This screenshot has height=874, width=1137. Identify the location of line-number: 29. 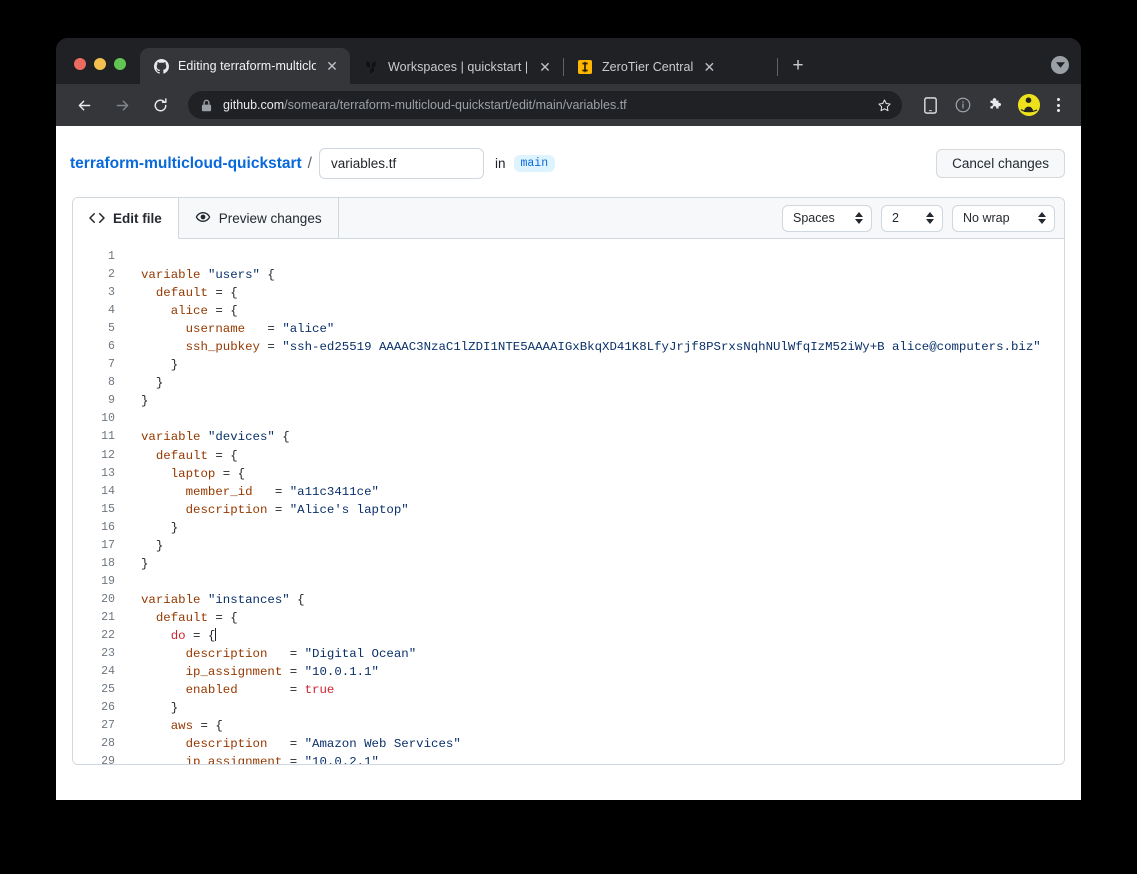
(108, 759).